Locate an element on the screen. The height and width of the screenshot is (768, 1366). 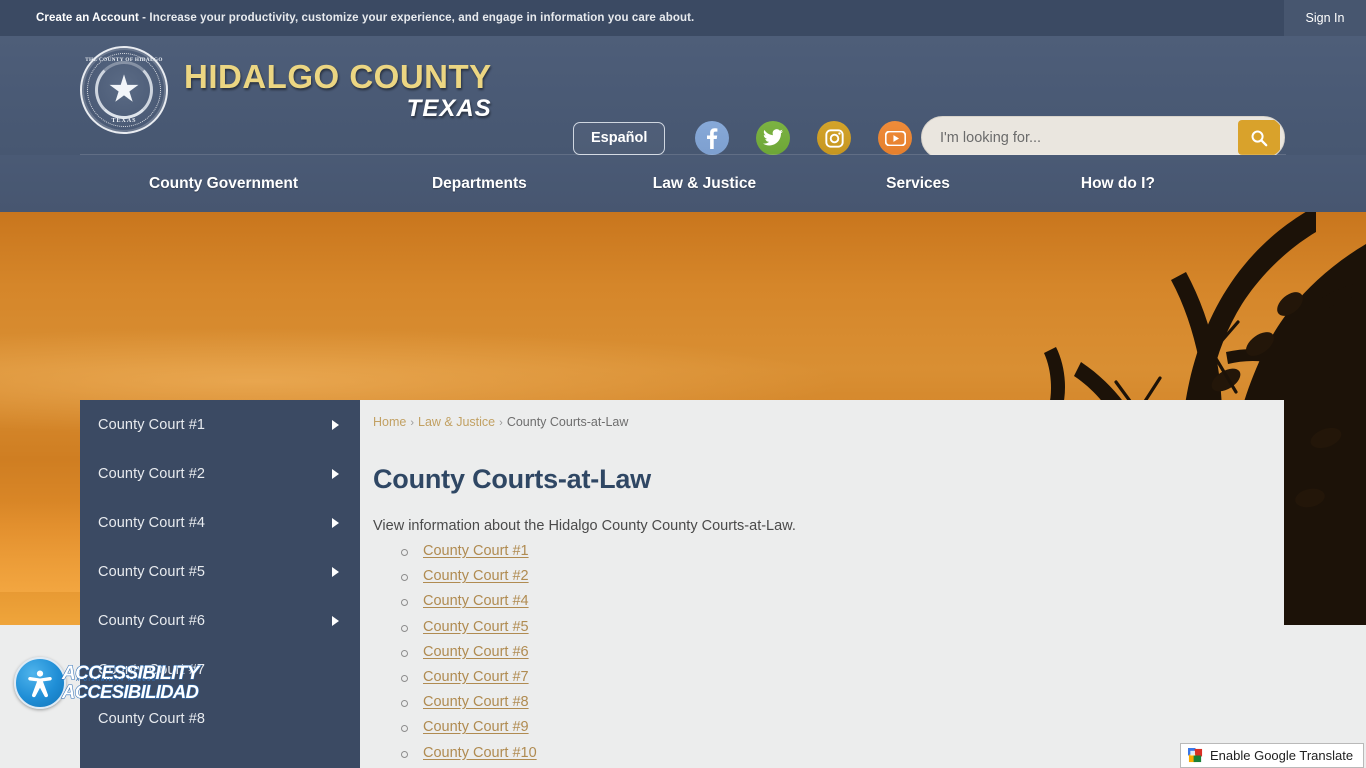
county-court-link-8: County Court #8 is located at coordinates (476, 702).